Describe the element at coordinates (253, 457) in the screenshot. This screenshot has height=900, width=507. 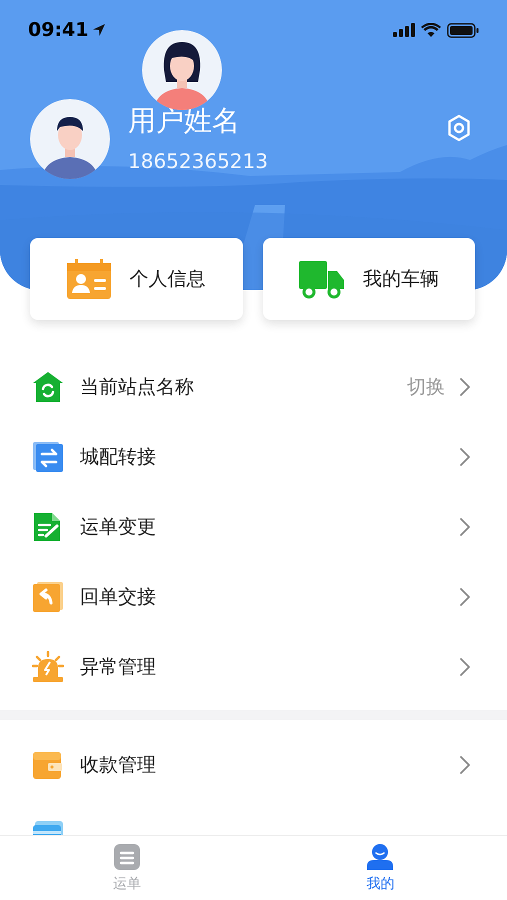
I see `menu-item: 城配转接` at that location.